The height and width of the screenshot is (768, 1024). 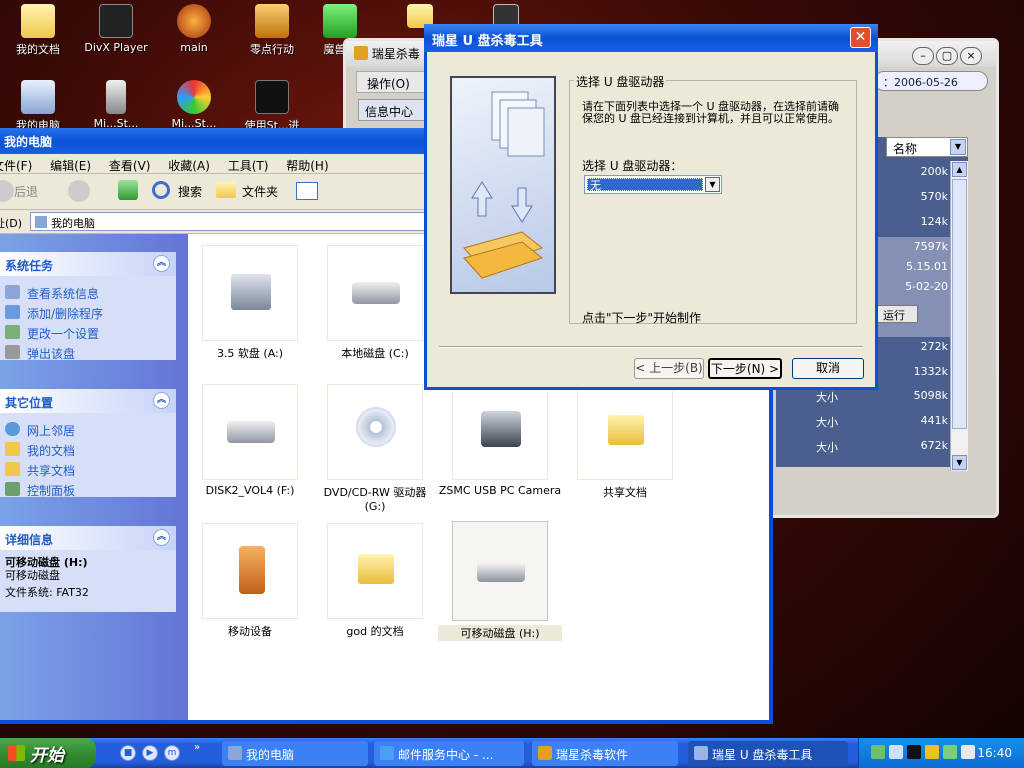 What do you see at coordinates (26, 191) in the screenshot?
I see `back-button: 后退` at bounding box center [26, 191].